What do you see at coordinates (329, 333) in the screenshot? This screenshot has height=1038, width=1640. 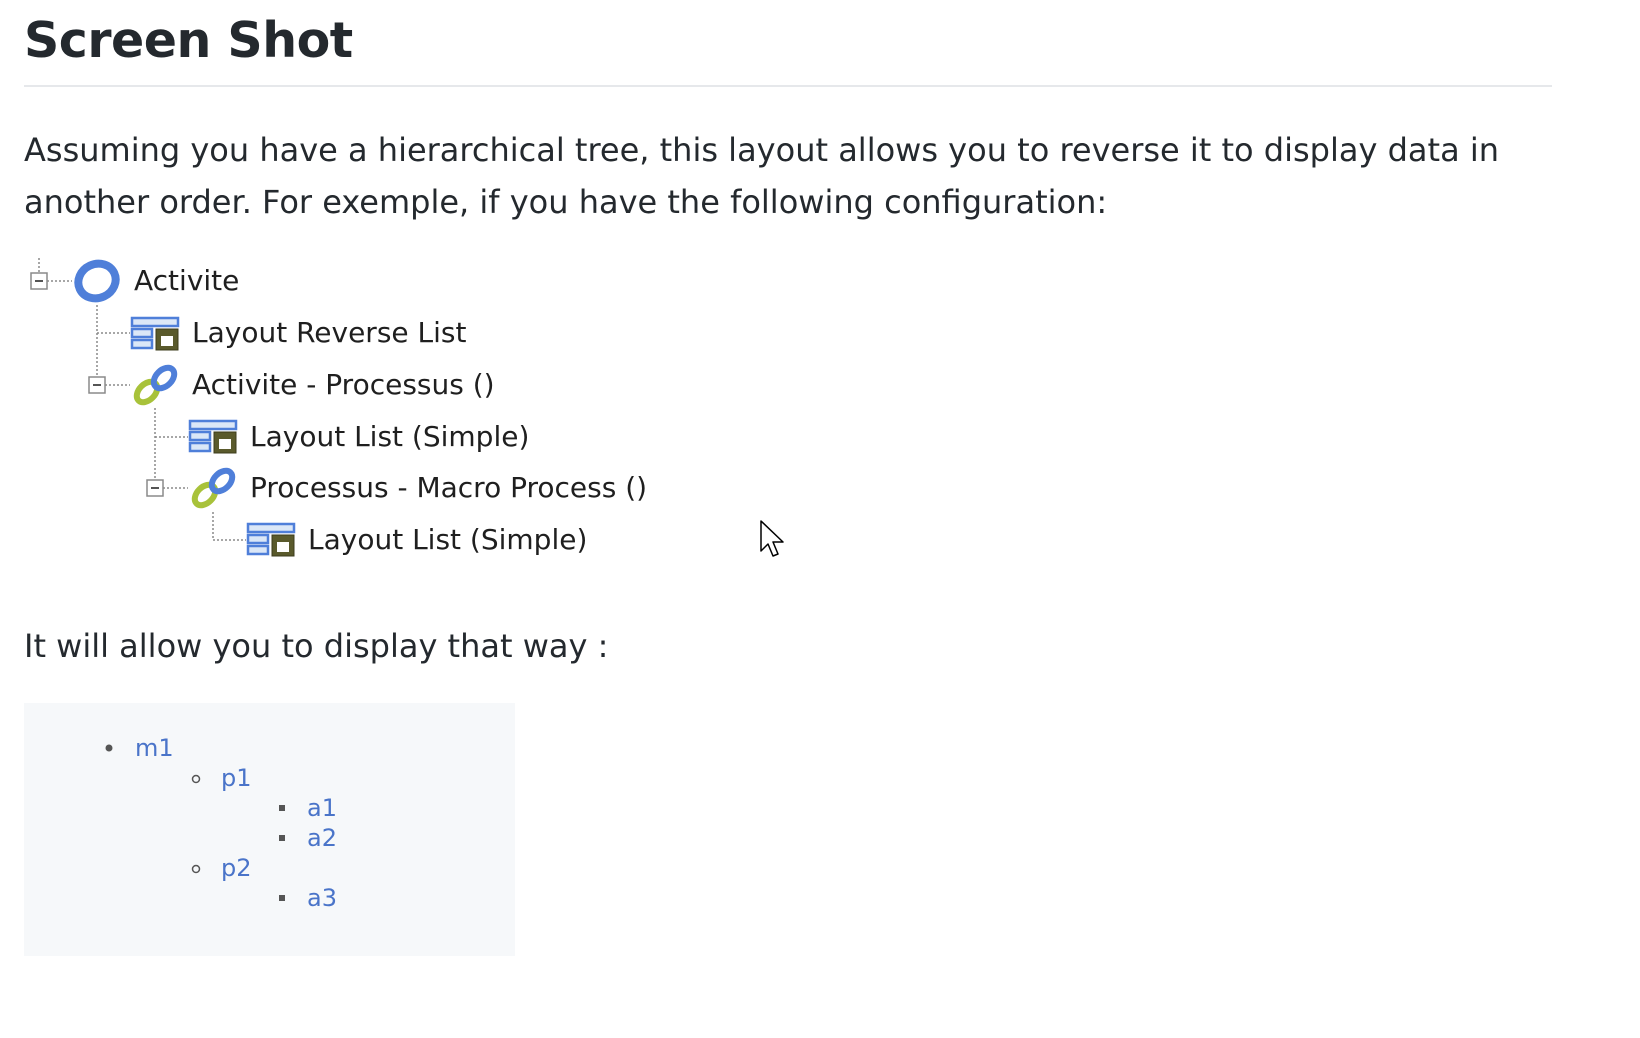 I see `tree-item-layout-reverse-list: Layout Reverse List` at bounding box center [329, 333].